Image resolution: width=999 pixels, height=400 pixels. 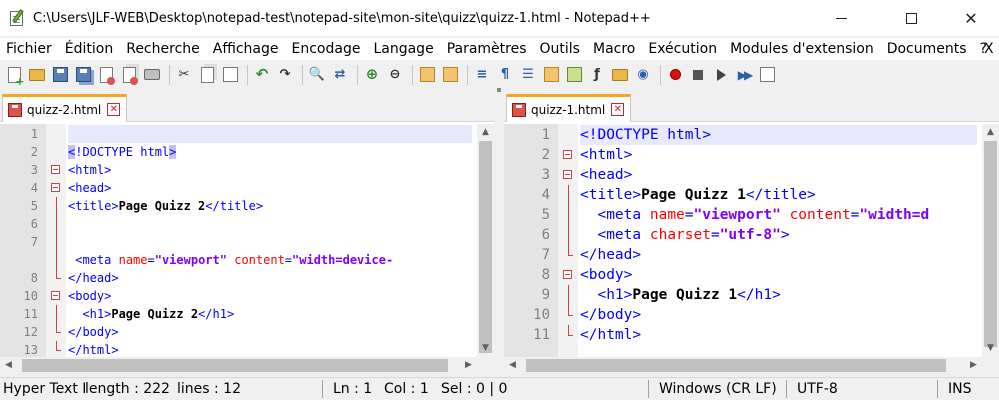 What do you see at coordinates (317, 75) in the screenshot?
I see `find-icon: 🔍` at bounding box center [317, 75].